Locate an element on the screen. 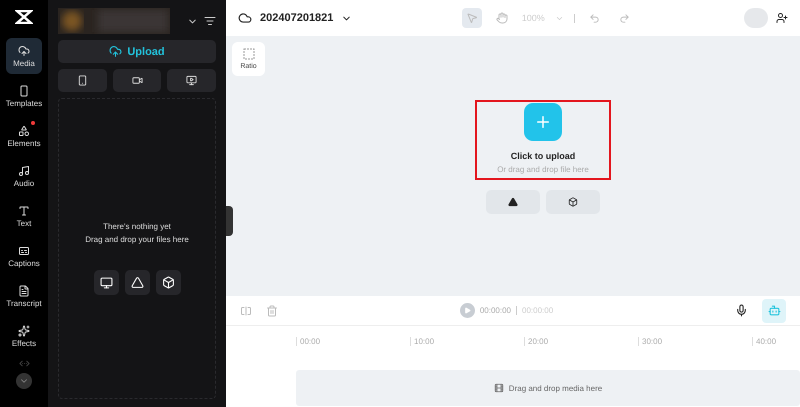 The width and height of the screenshot is (800, 407). upload-button: Upload is located at coordinates (137, 51).